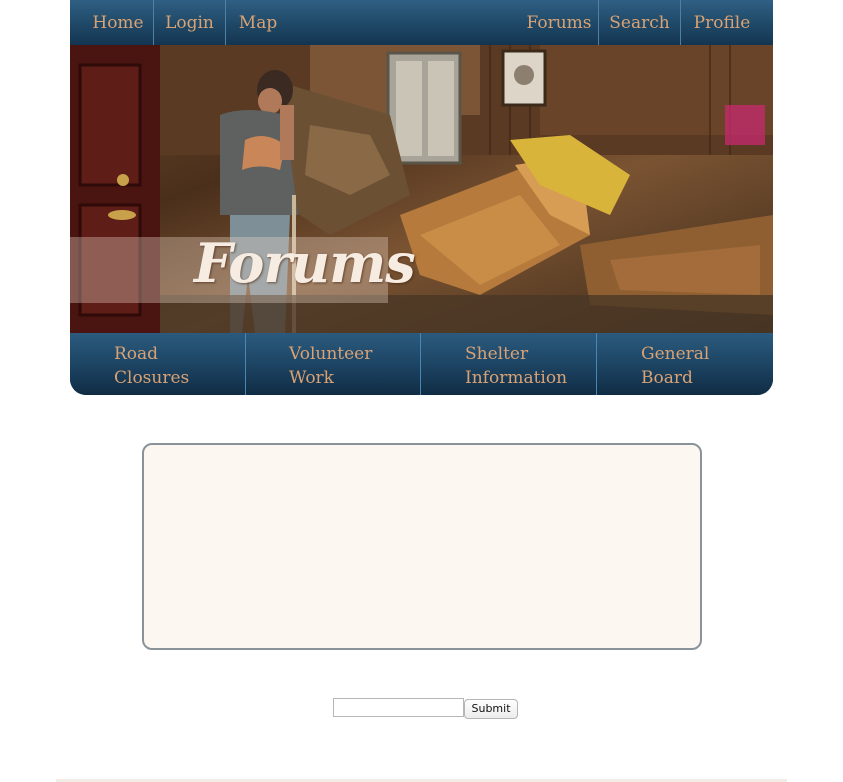 This screenshot has height=782, width=843. Describe the element at coordinates (639, 22) in the screenshot. I see `nav-search-link: Search` at that location.